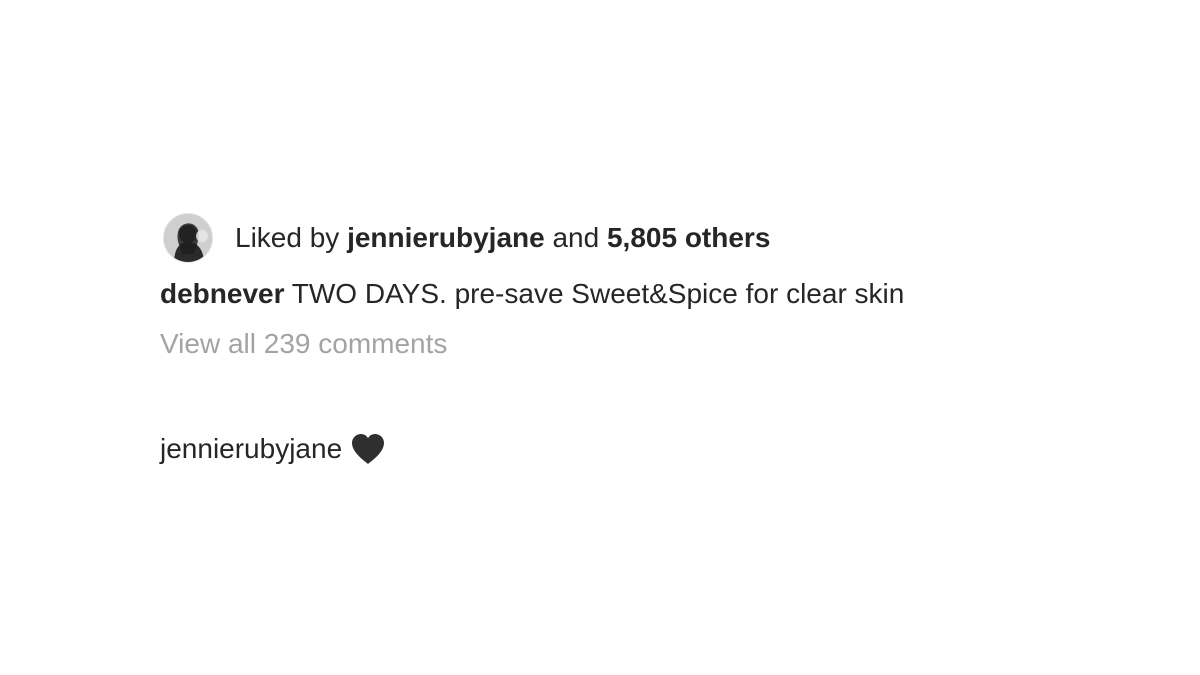 The height and width of the screenshot is (675, 1200). Describe the element at coordinates (575, 237) in the screenshot. I see `likes-connector: and` at that location.